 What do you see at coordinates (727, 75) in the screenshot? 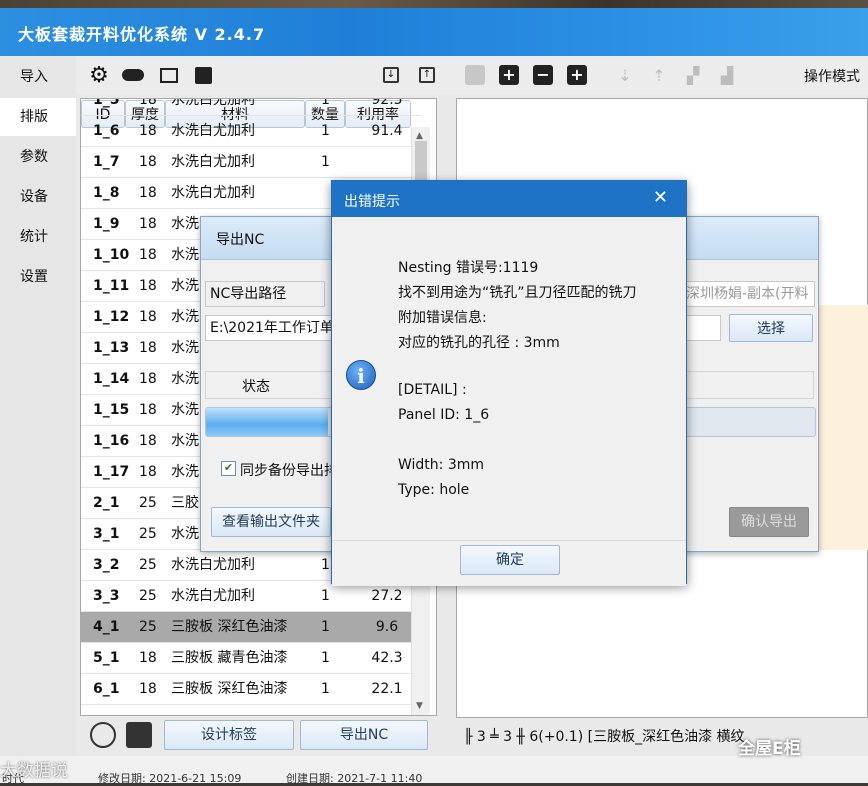
I see `bar-chart-icon: ▟` at bounding box center [727, 75].